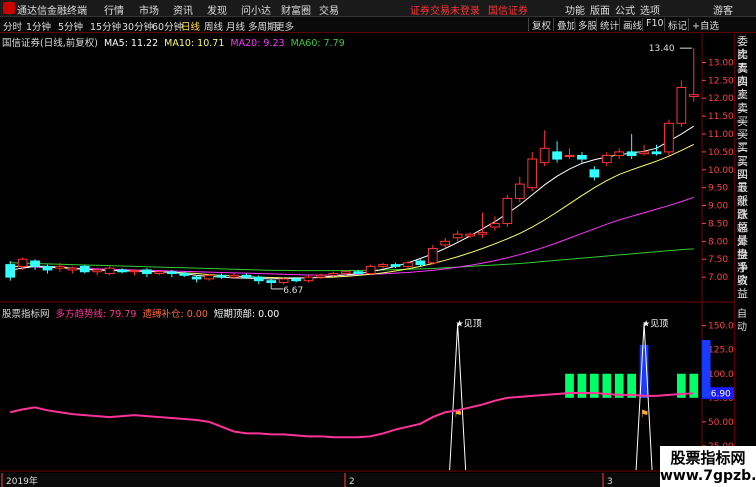 The image size is (756, 487). Describe the element at coordinates (575, 9) in the screenshot. I see `menu-function: 功能` at that location.